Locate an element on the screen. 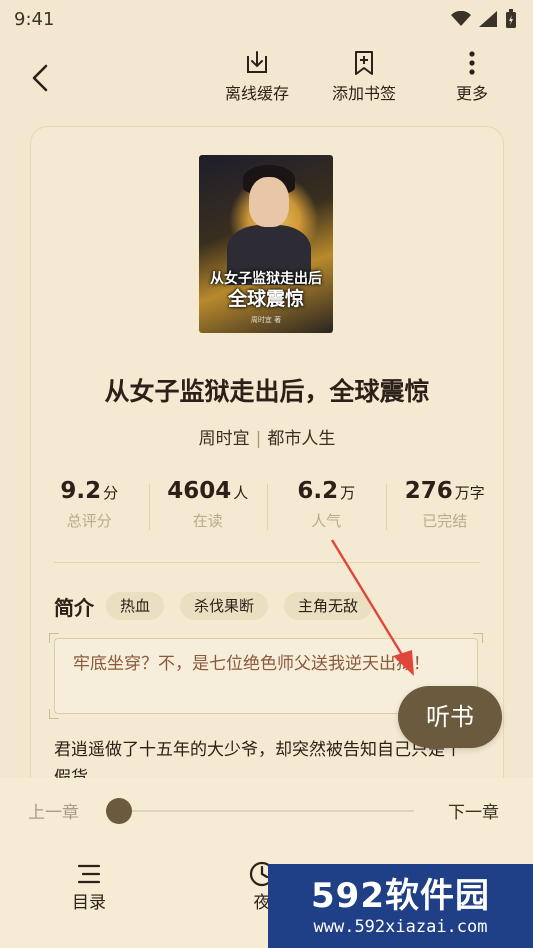 This screenshot has height=948, width=533. more-vertical-icon is located at coordinates (472, 63).